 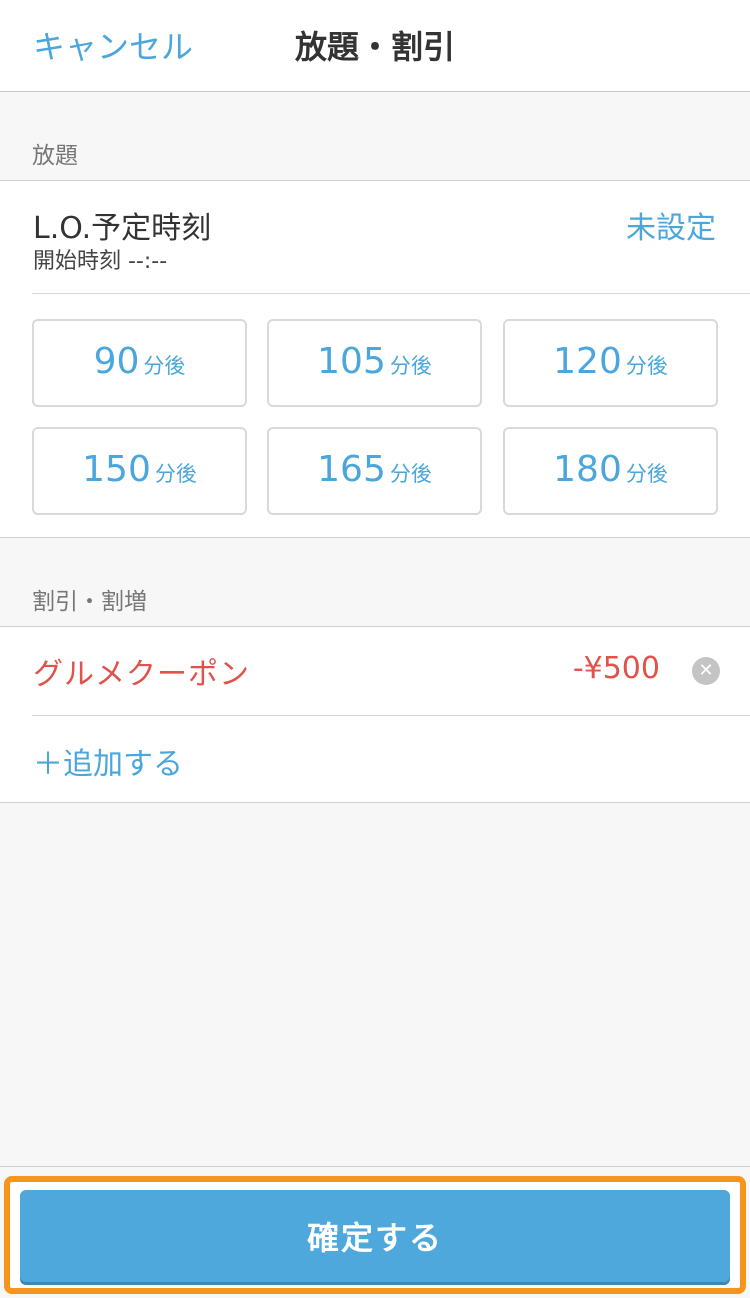 I want to click on remove-discount-icon: ✕, so click(x=706, y=671).